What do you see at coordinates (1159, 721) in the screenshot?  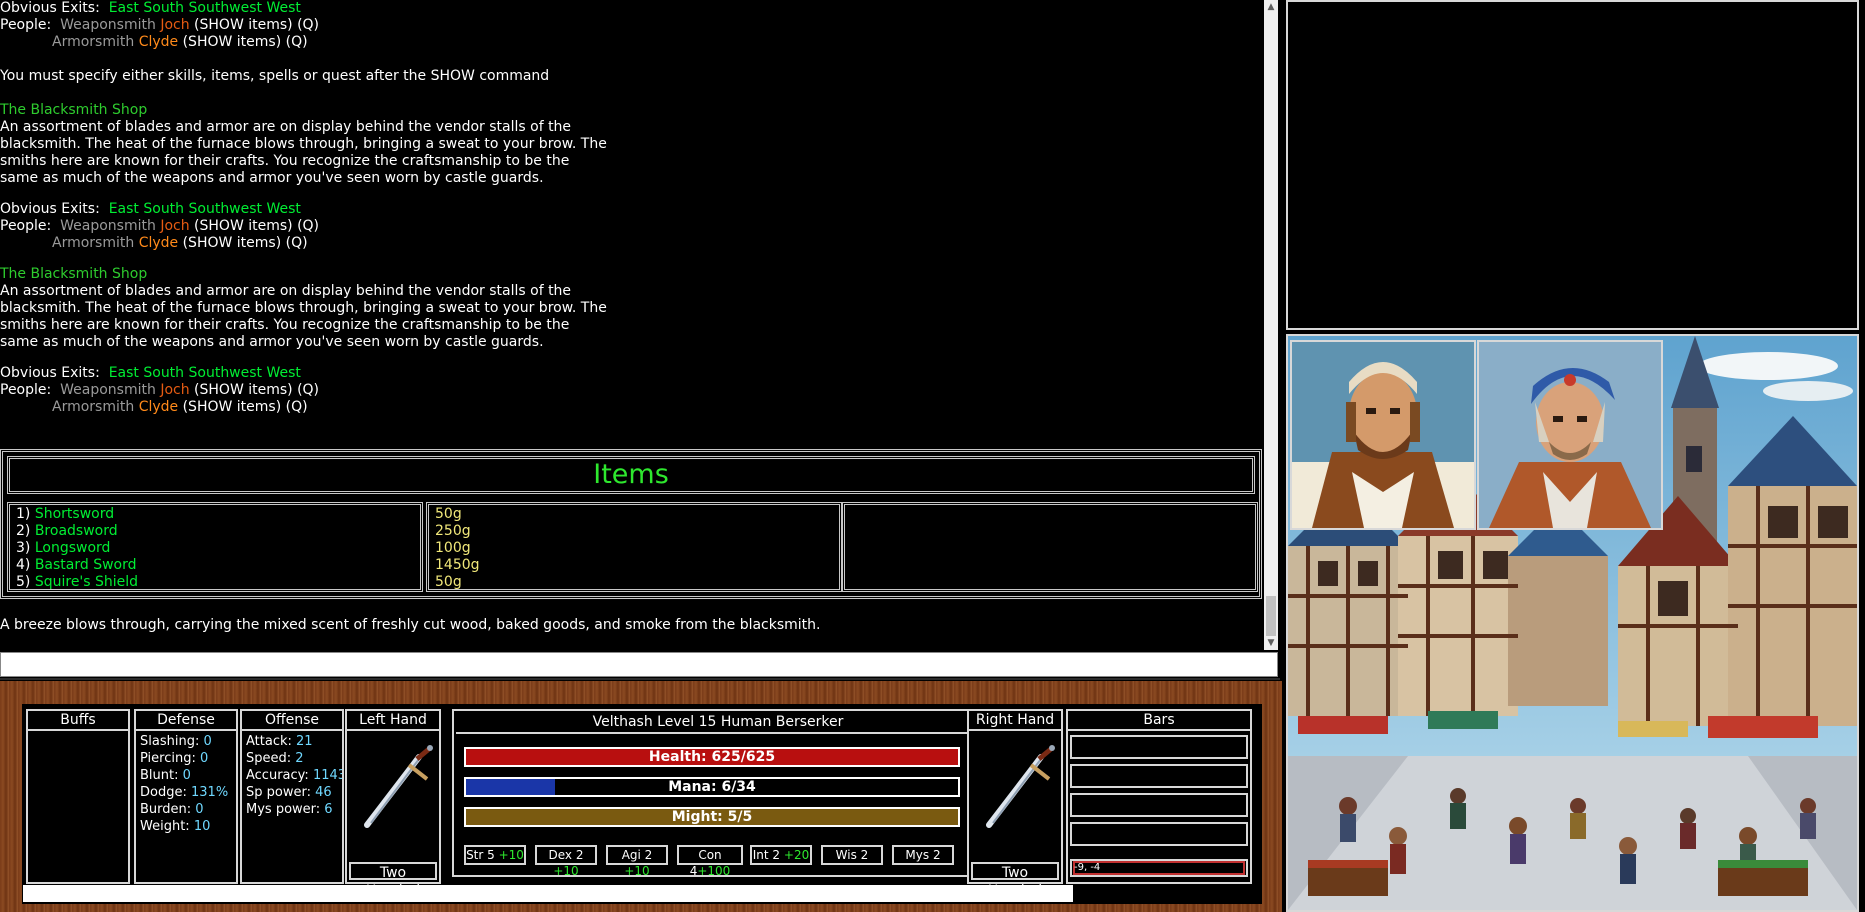 I see `bars-title: Bars` at bounding box center [1159, 721].